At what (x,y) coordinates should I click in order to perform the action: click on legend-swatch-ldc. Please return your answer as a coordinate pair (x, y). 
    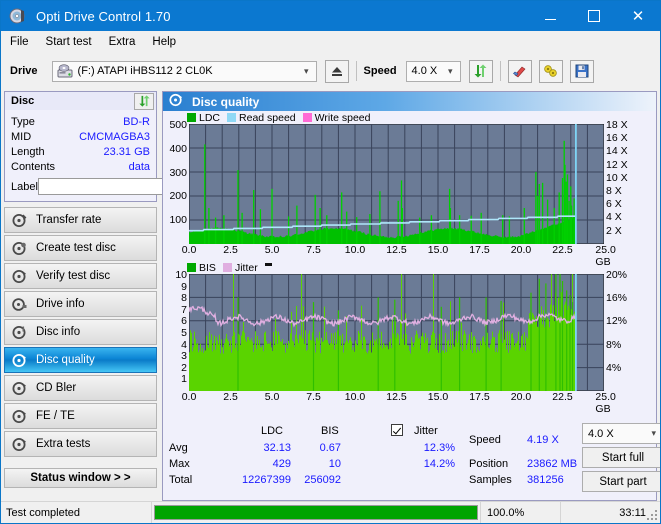
    Looking at the image, I should click on (191, 117).